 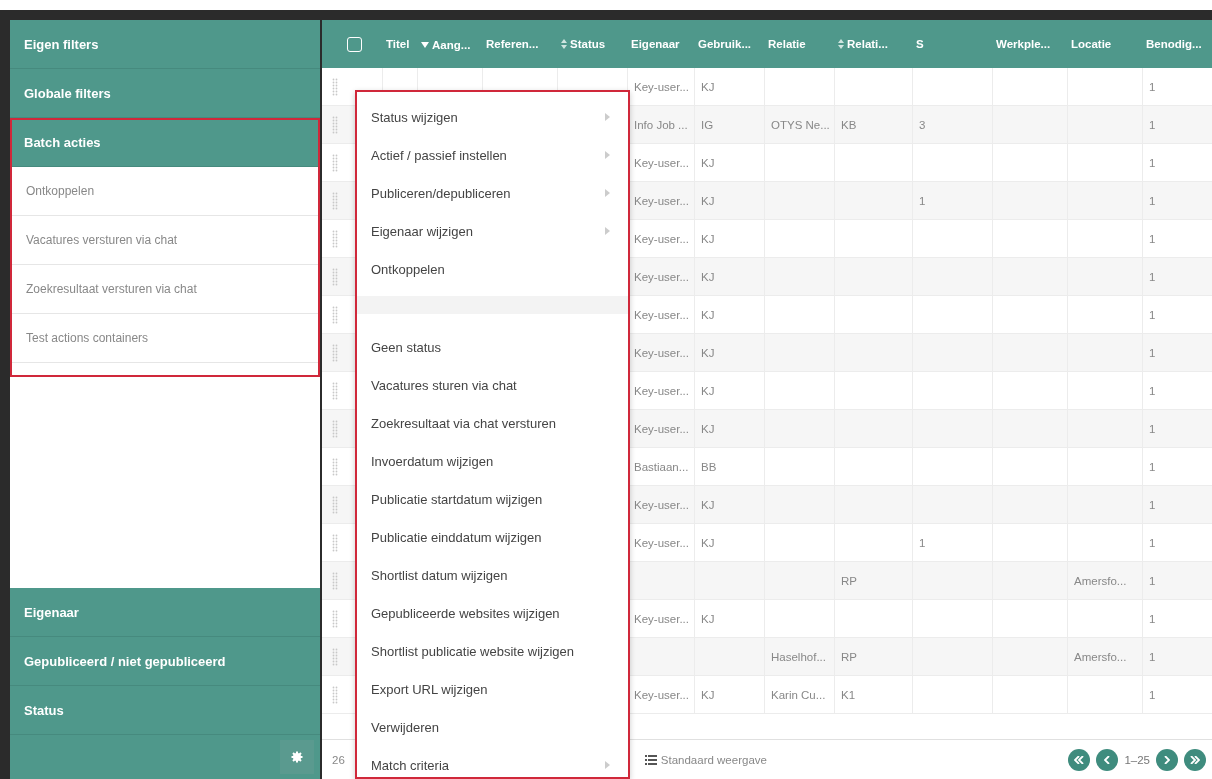 What do you see at coordinates (492, 385) in the screenshot?
I see `menu-item: Vacatures sturen via chat` at bounding box center [492, 385].